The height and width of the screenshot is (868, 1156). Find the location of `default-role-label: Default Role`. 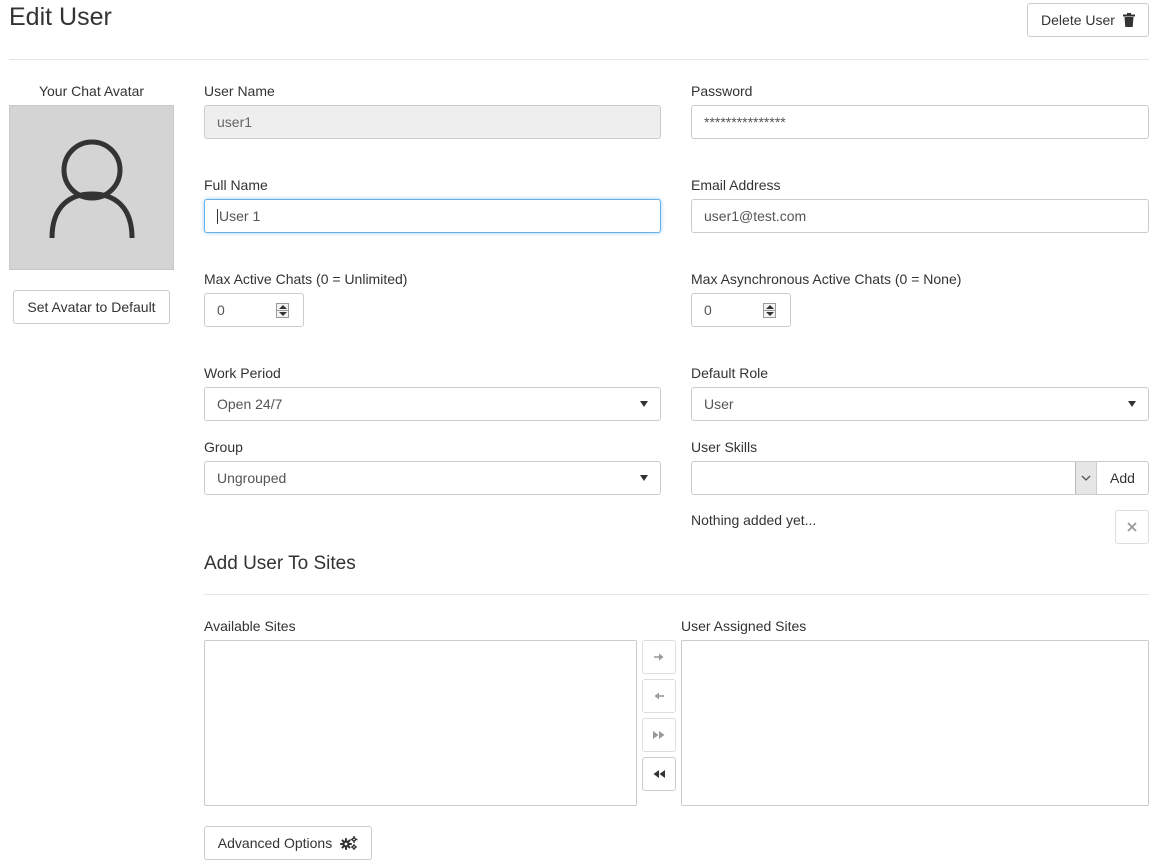

default-role-label: Default Role is located at coordinates (730, 373).